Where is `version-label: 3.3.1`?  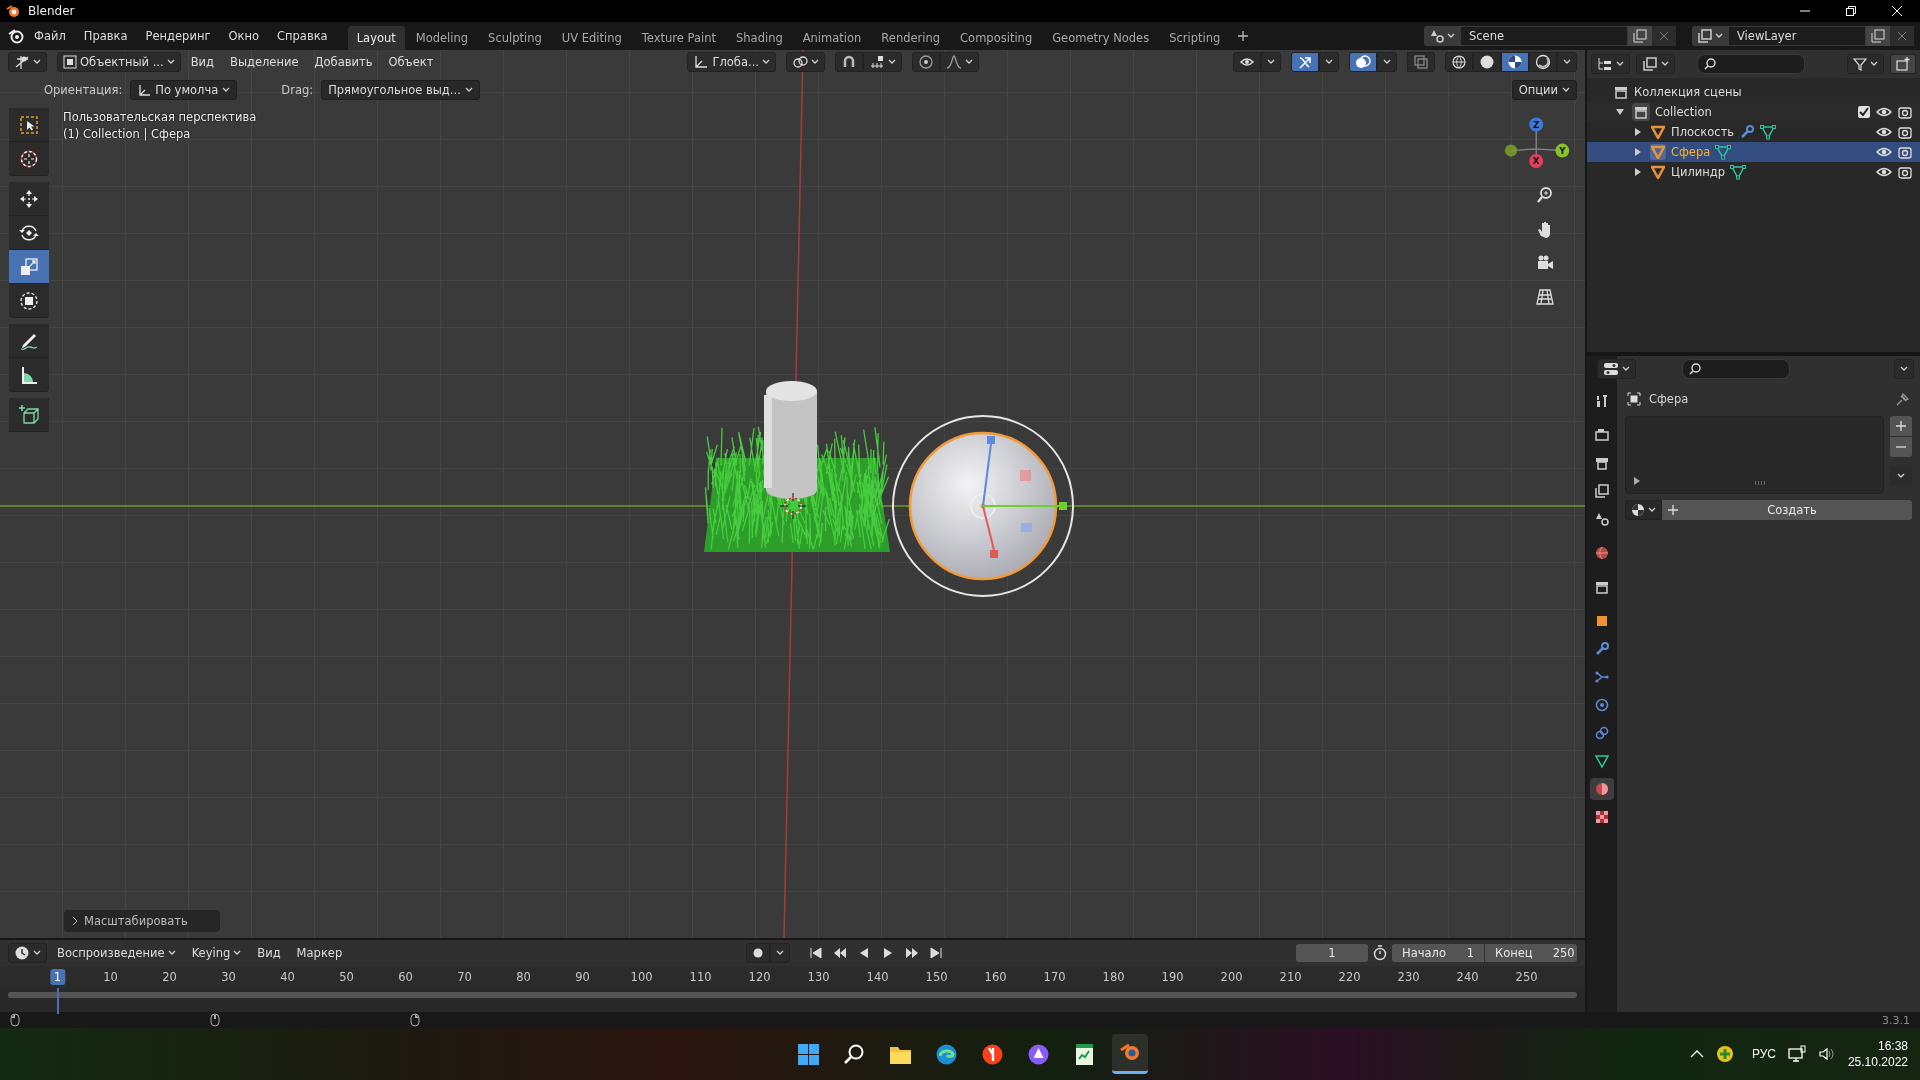 version-label: 3.3.1 is located at coordinates (1896, 1020).